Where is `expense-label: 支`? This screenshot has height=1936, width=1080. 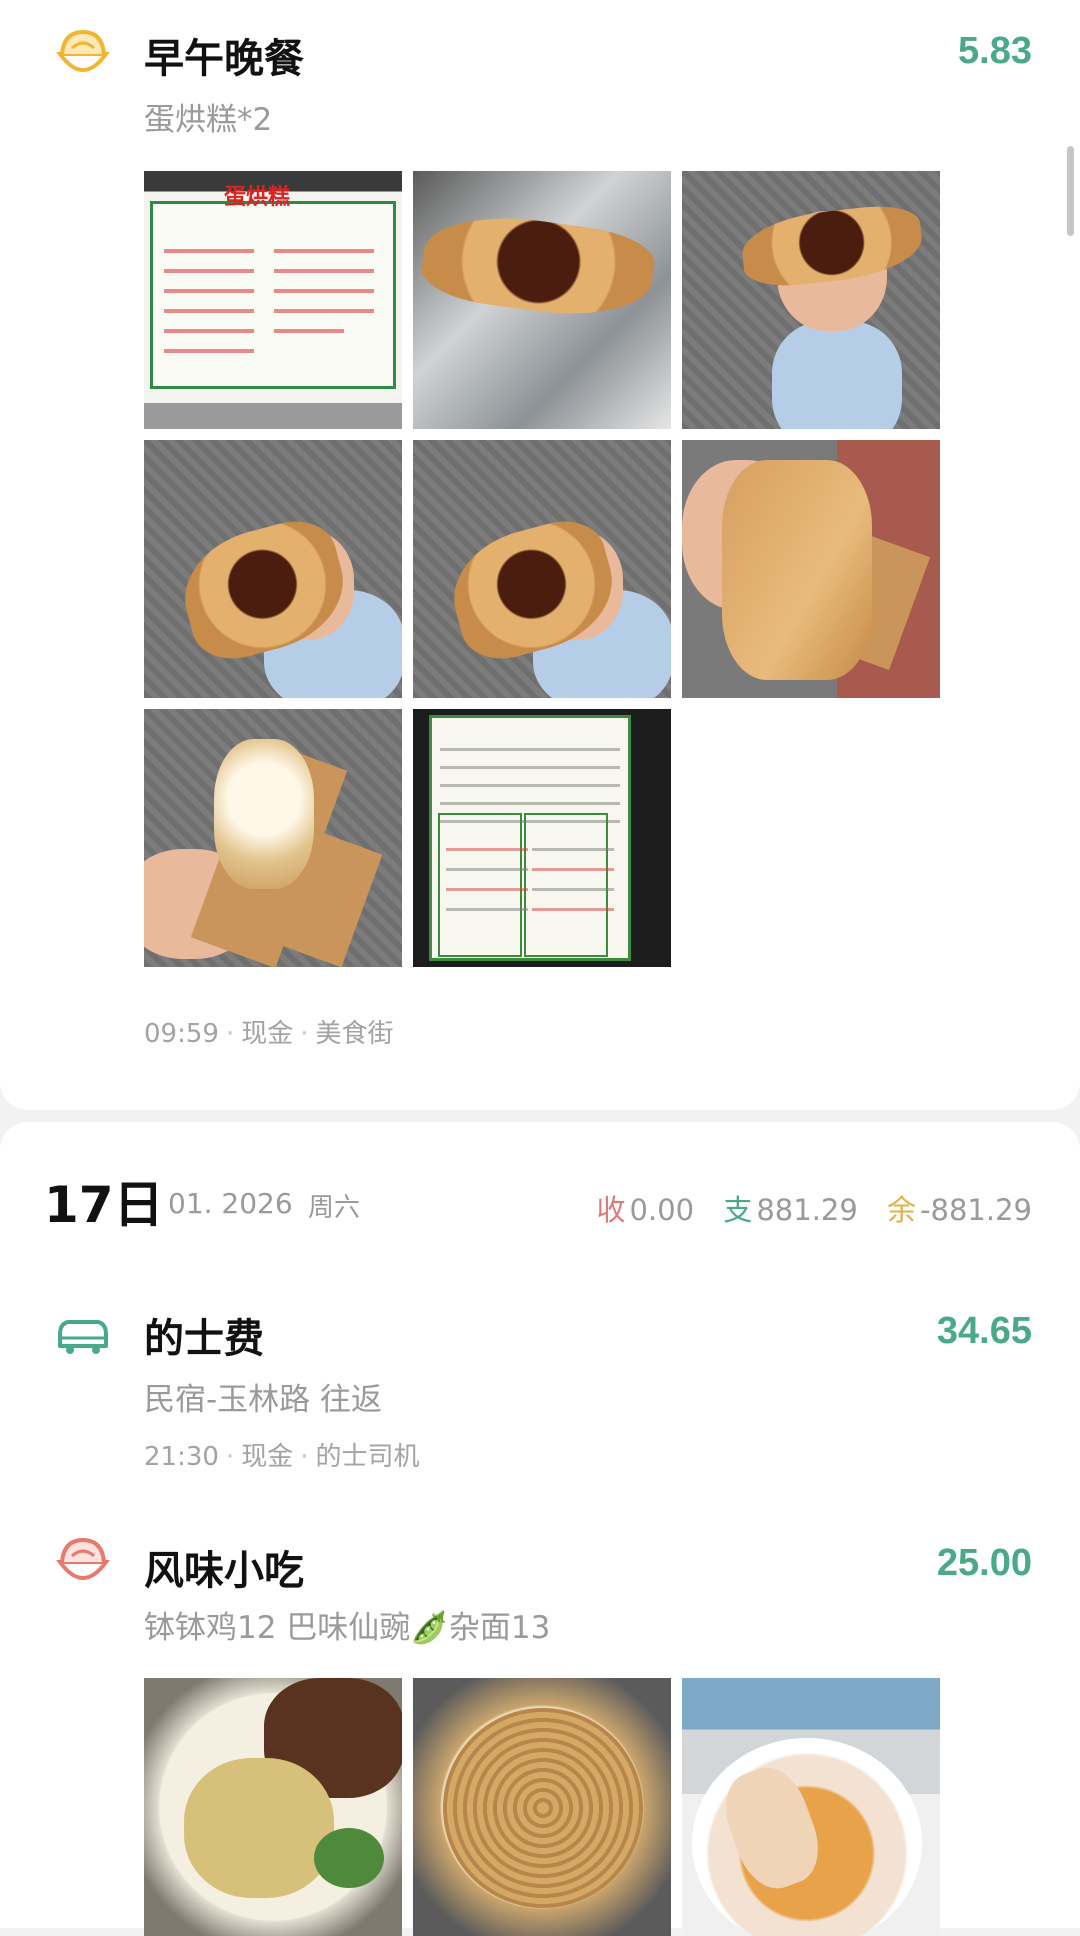 expense-label: 支 is located at coordinates (738, 1210).